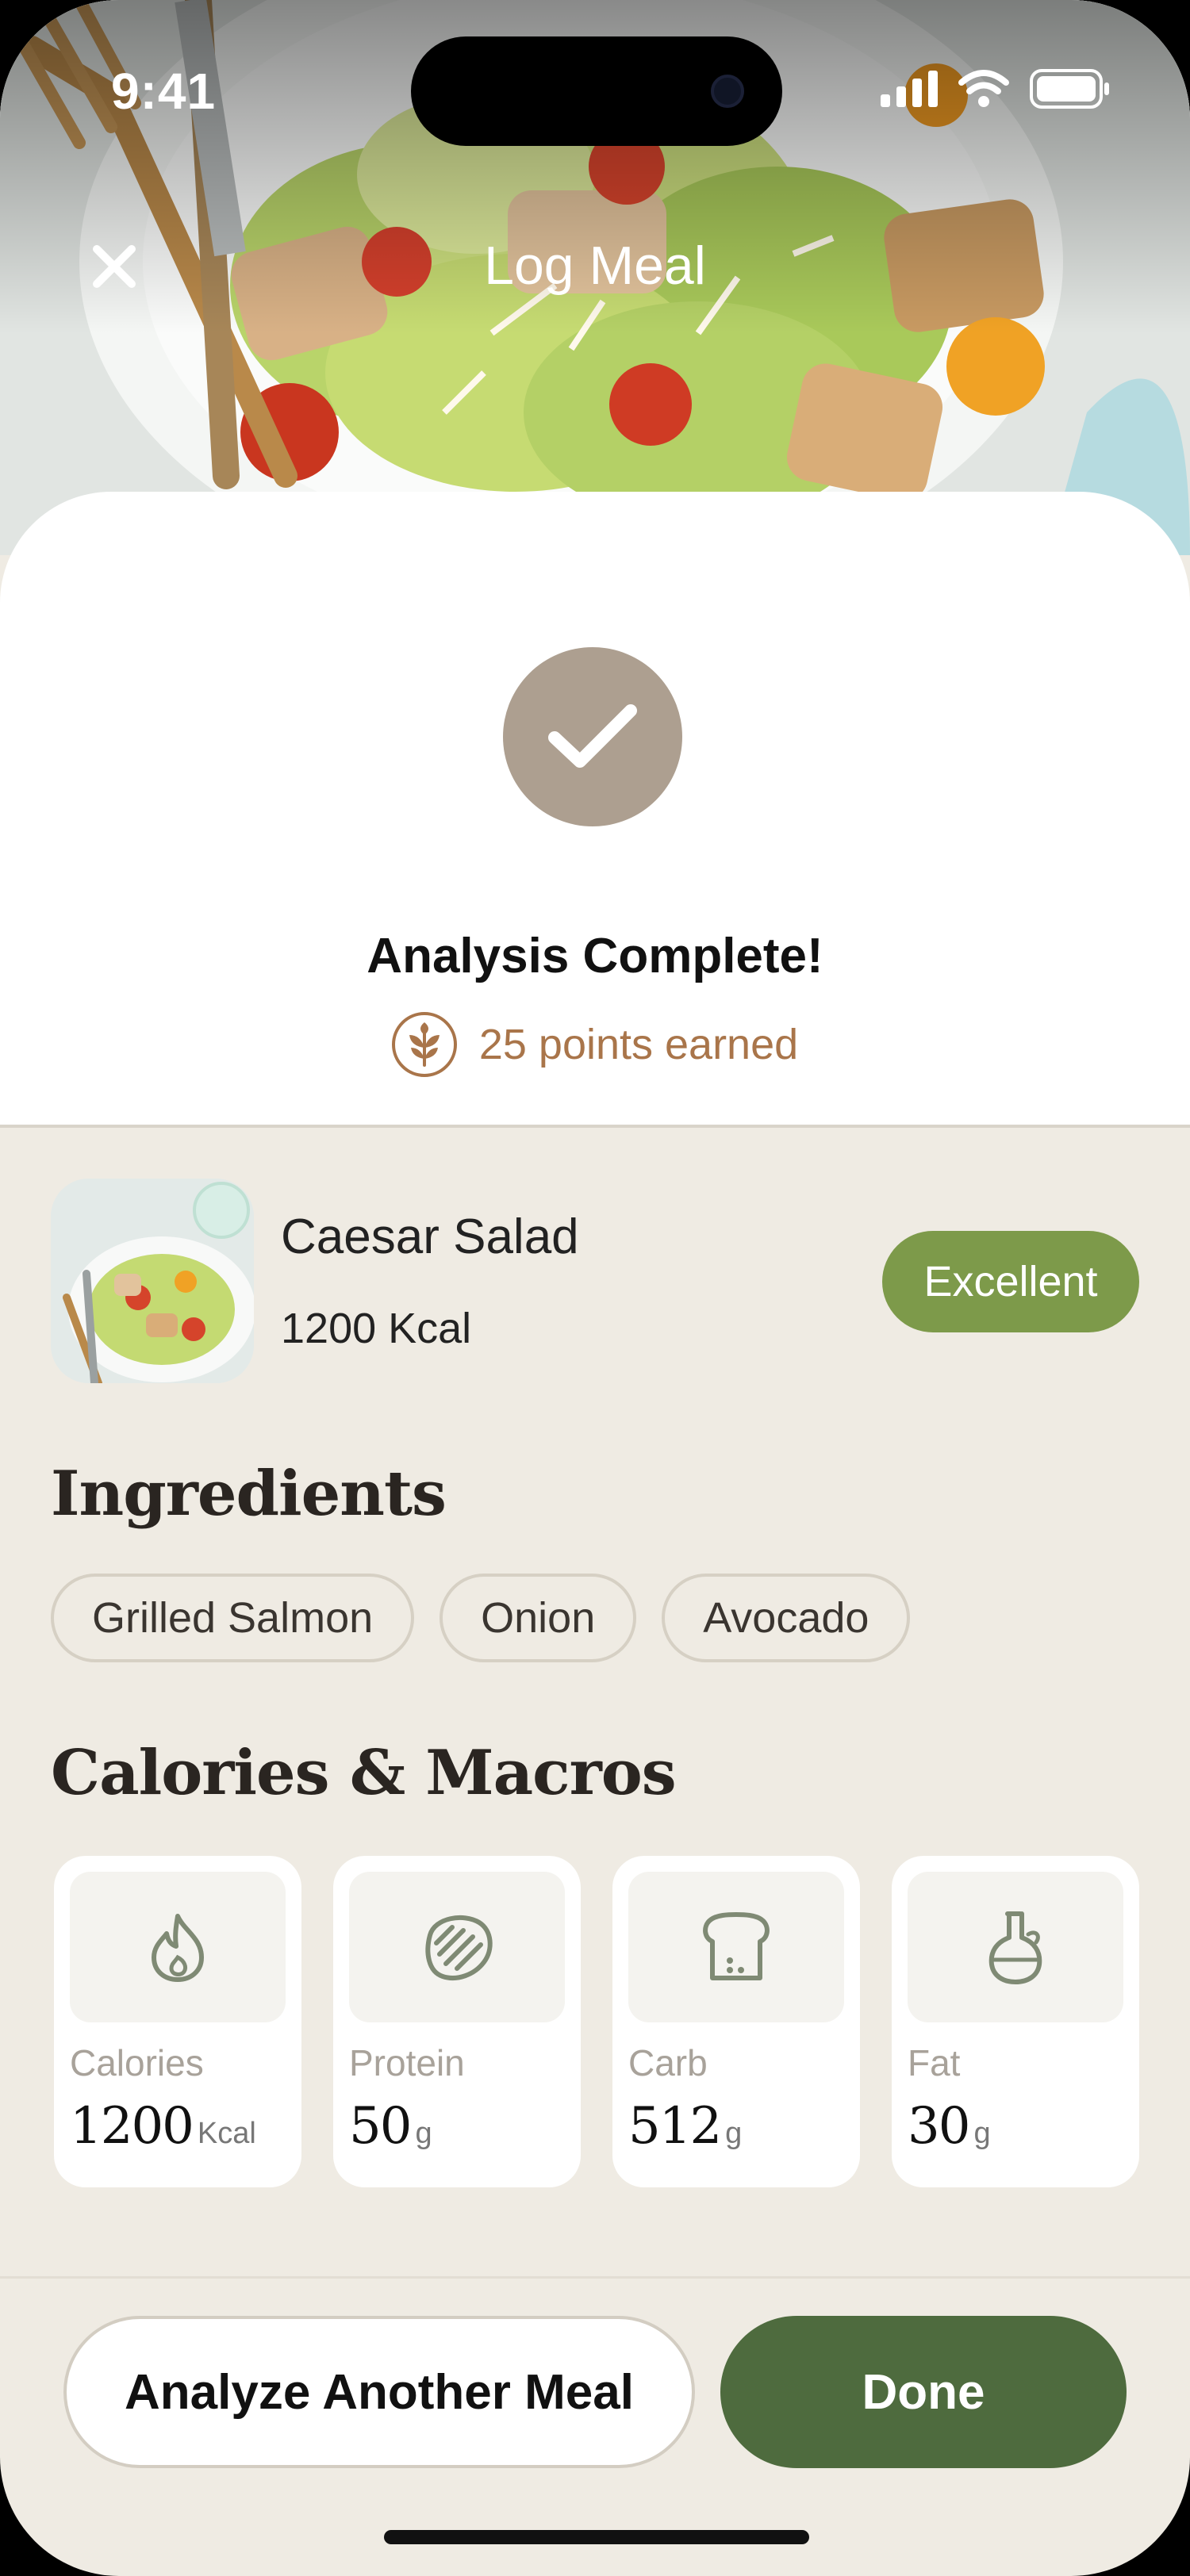 The image size is (1190, 2576). Describe the element at coordinates (786, 1618) in the screenshot. I see `ingredient-chip: Avocado` at that location.